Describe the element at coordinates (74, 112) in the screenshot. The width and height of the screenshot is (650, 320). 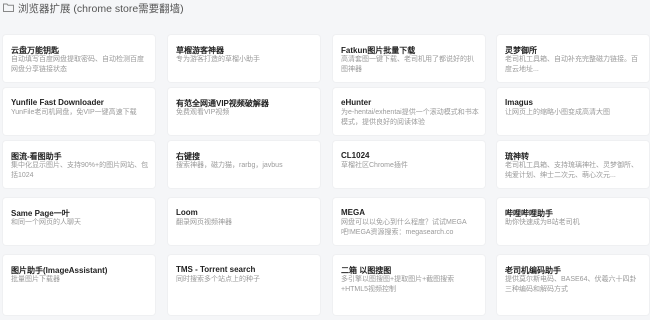
I see `extension-description: YunFile老司机网盘，免VIP一键高速下载` at that location.